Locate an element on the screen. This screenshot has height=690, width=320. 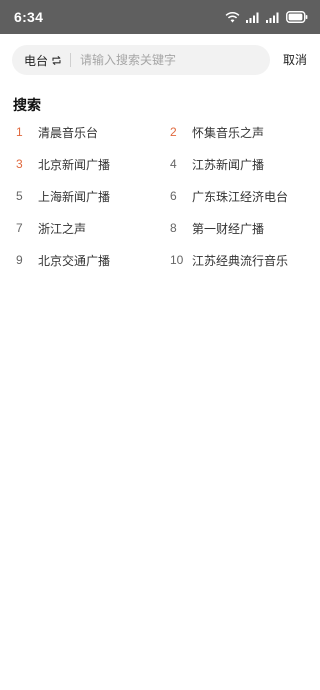
hot-label: 北京新闻广播 is located at coordinates (74, 164).